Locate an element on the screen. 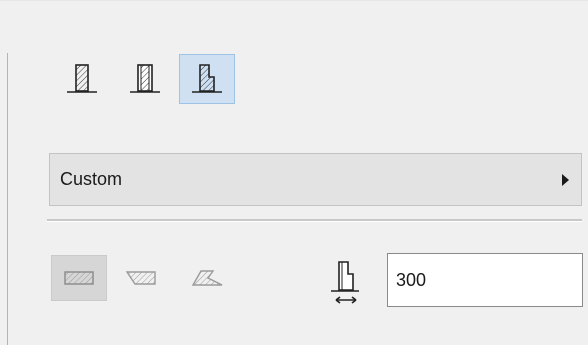 The image size is (588, 345). wall-composite-button is located at coordinates (145, 79).